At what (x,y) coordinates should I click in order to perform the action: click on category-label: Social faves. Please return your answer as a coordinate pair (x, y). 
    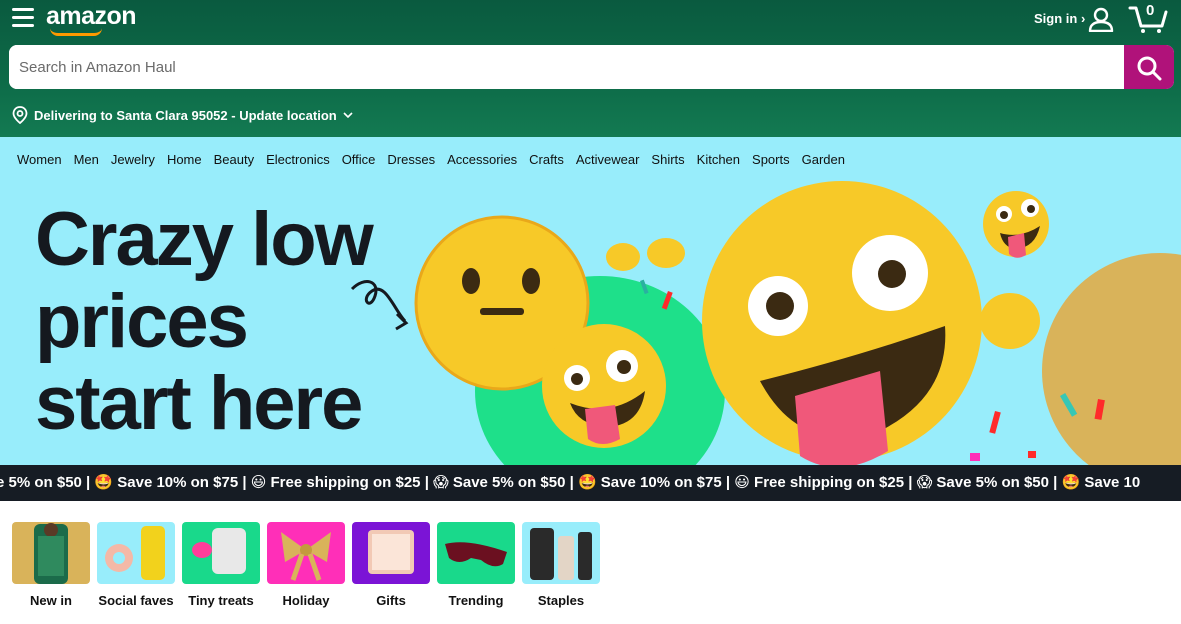
    Looking at the image, I should click on (136, 600).